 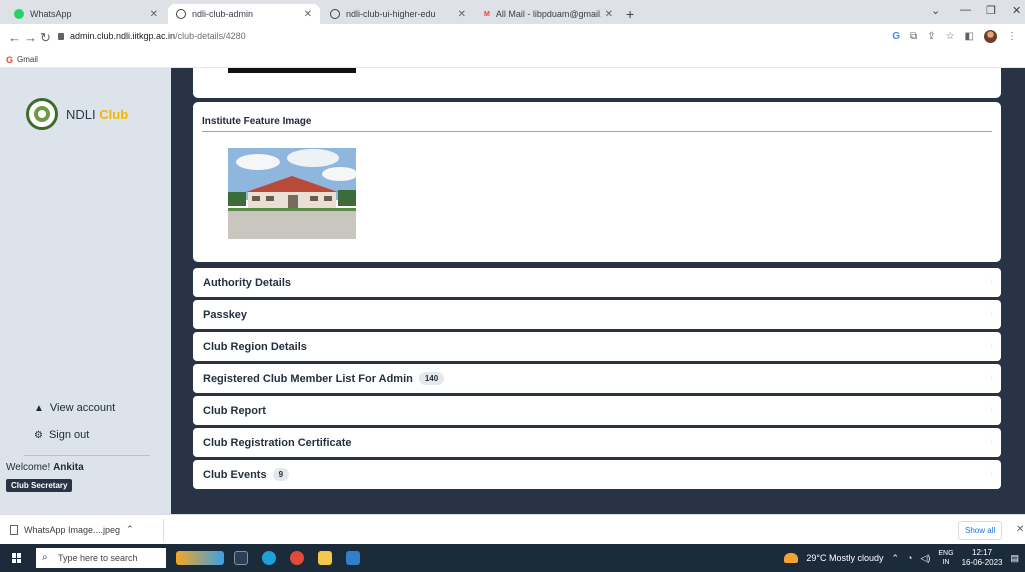 I want to click on sidepanel-icon: ◧, so click(x=969, y=36).